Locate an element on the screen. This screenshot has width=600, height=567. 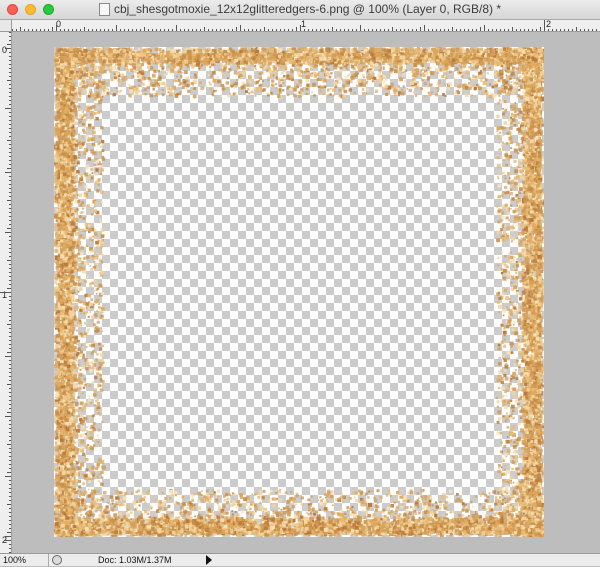
vertical-ruler: 0 1 2 is located at coordinates (6, 292).